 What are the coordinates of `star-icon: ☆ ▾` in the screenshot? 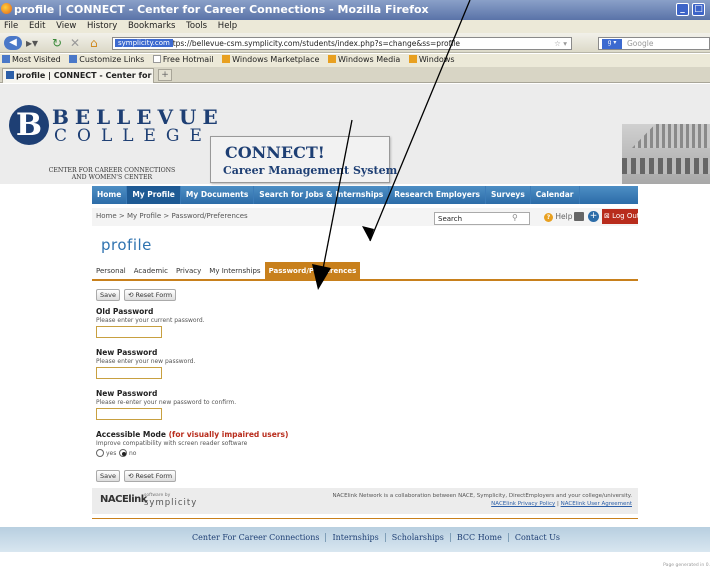 It's located at (560, 43).